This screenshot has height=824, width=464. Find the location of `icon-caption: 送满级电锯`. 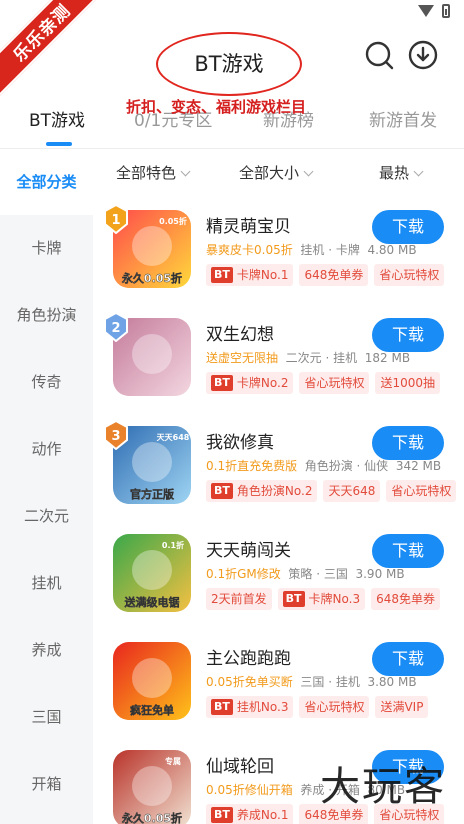

icon-caption: 送满级电锯 is located at coordinates (152, 602).